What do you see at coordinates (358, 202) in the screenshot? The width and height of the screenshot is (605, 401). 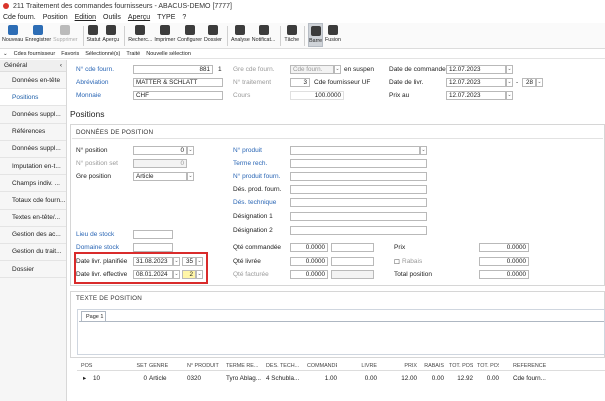 I see `des-technique-input` at bounding box center [358, 202].